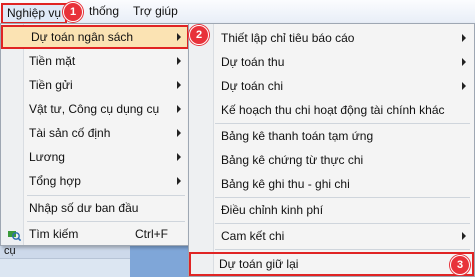 This screenshot has height=277, width=475. Describe the element at coordinates (95, 61) in the screenshot. I see `menu-item-tien-mat: Tiền mặt` at that location.